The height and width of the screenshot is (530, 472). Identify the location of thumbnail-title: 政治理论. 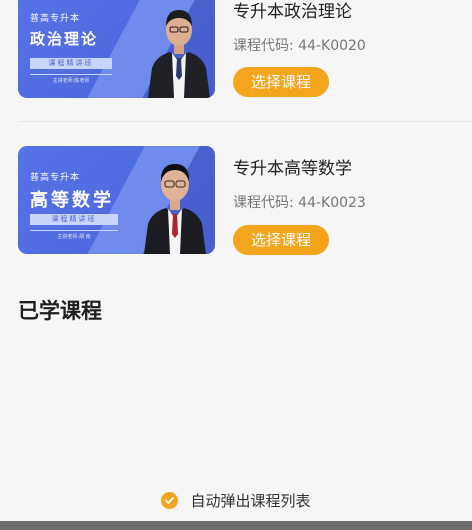
(64, 39).